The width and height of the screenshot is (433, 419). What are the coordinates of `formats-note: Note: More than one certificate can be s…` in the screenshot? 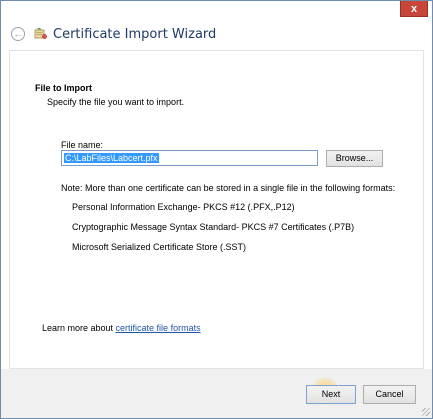 It's located at (228, 188).